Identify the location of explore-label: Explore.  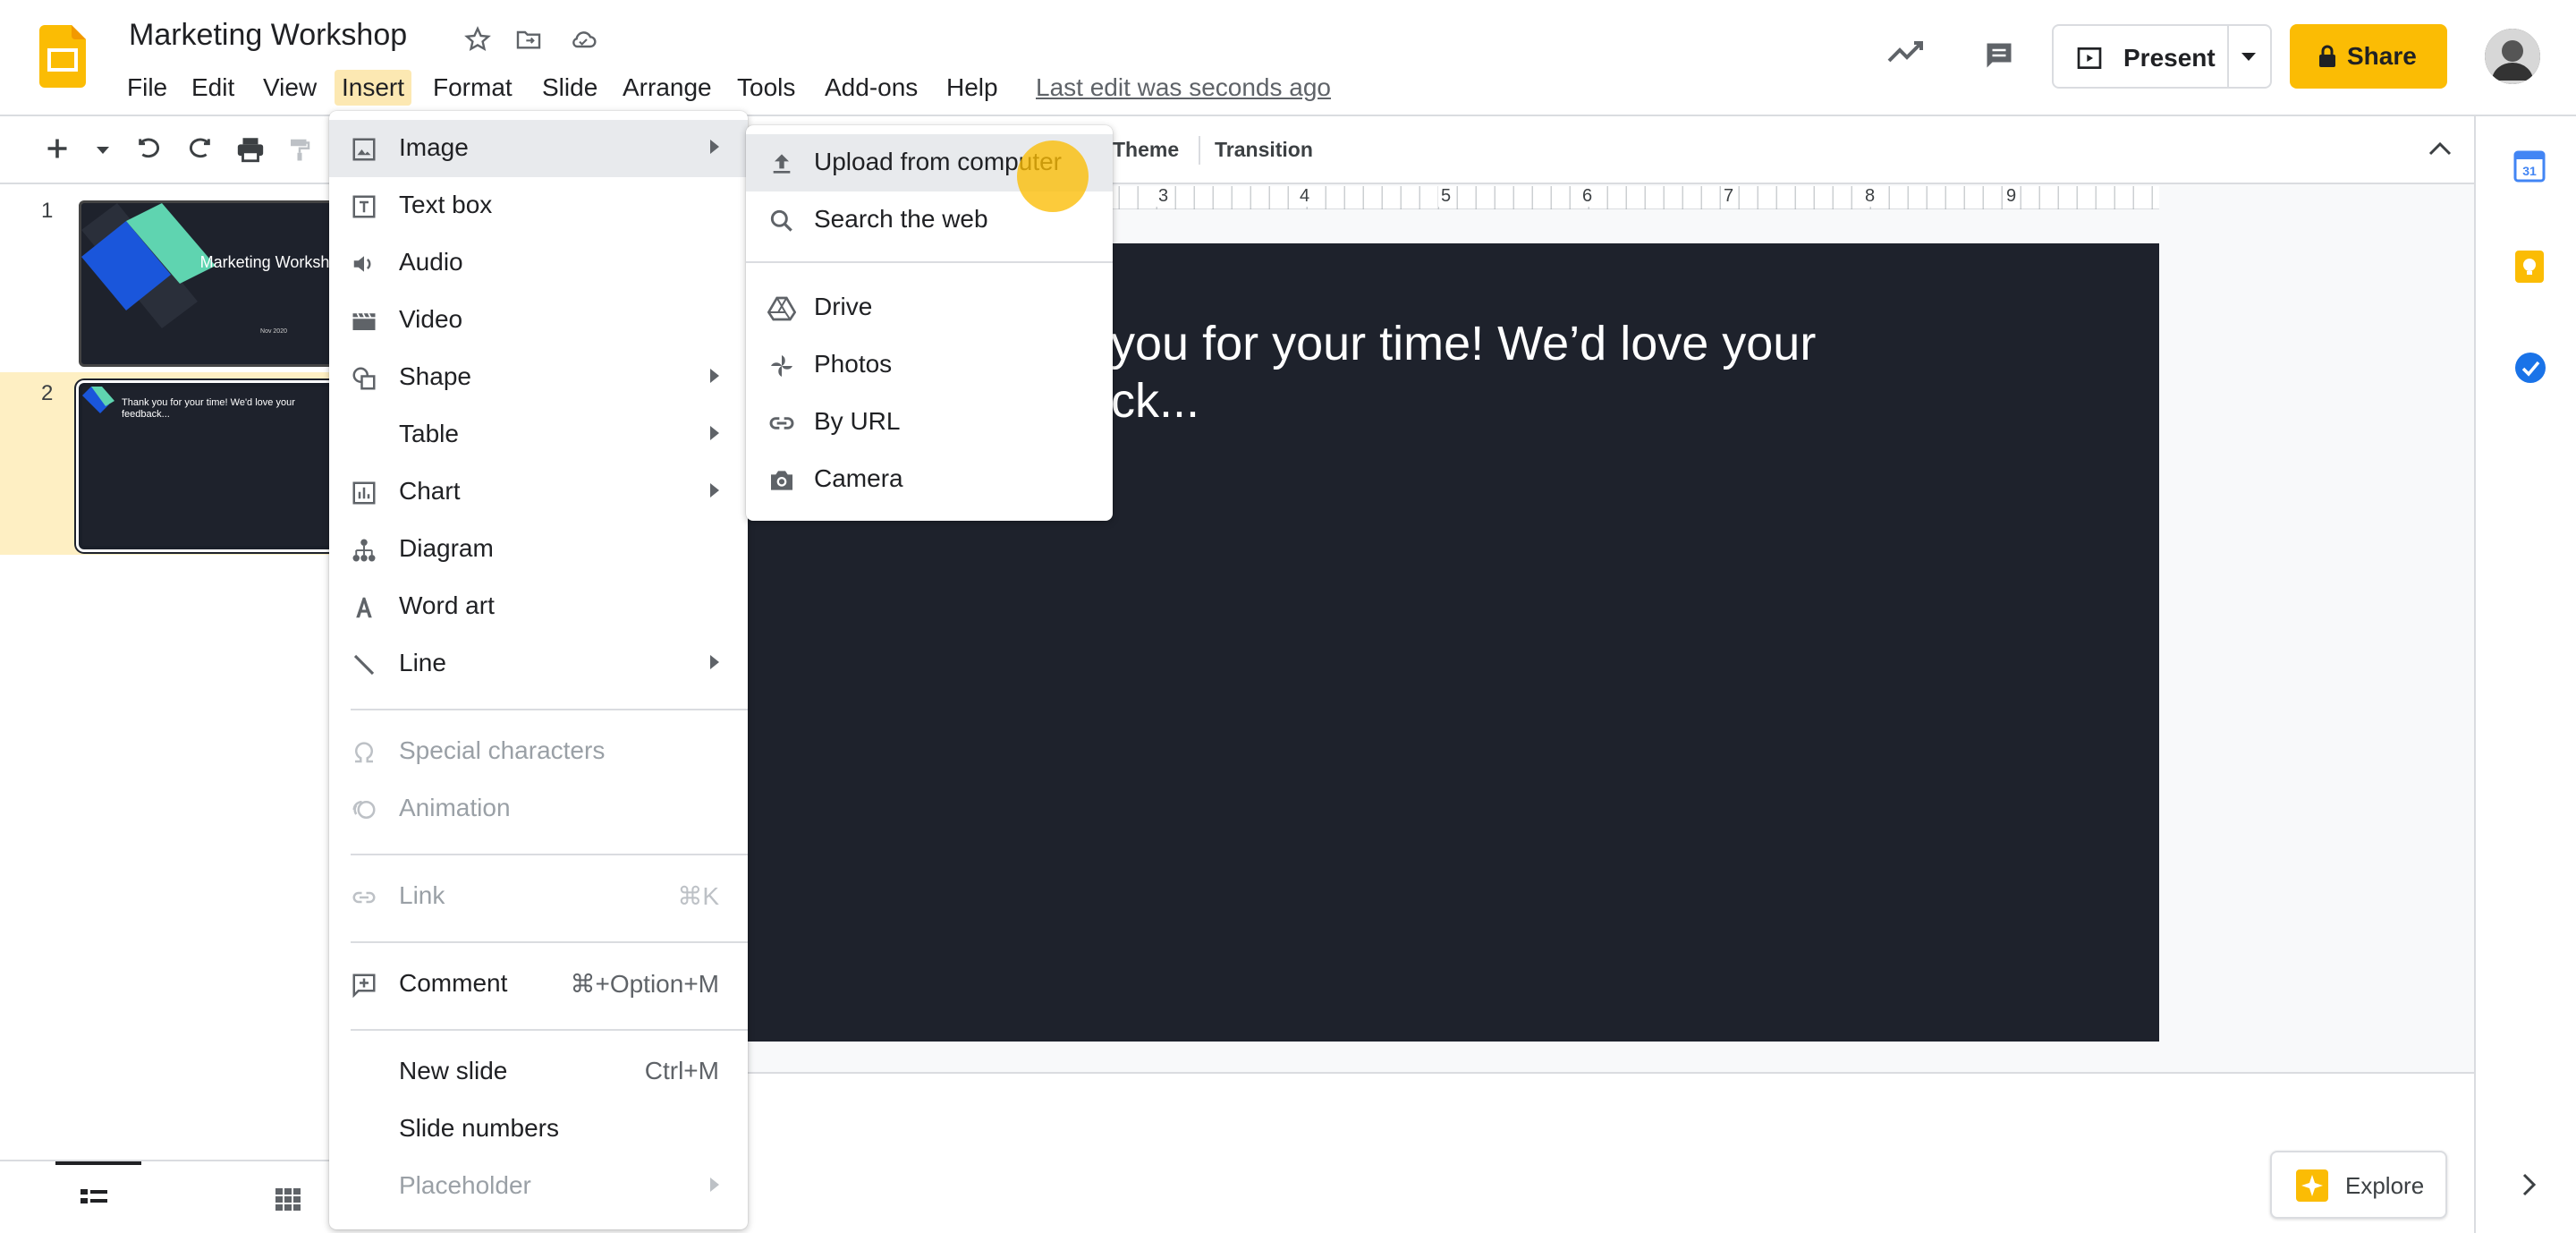
(2385, 1185).